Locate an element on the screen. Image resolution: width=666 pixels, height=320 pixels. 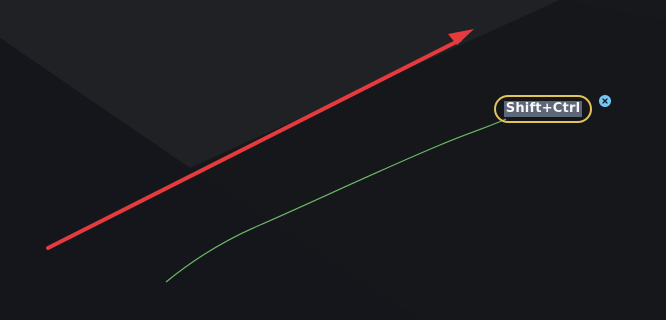
shortcut-badge: Shift+Ctrl is located at coordinates (543, 109).